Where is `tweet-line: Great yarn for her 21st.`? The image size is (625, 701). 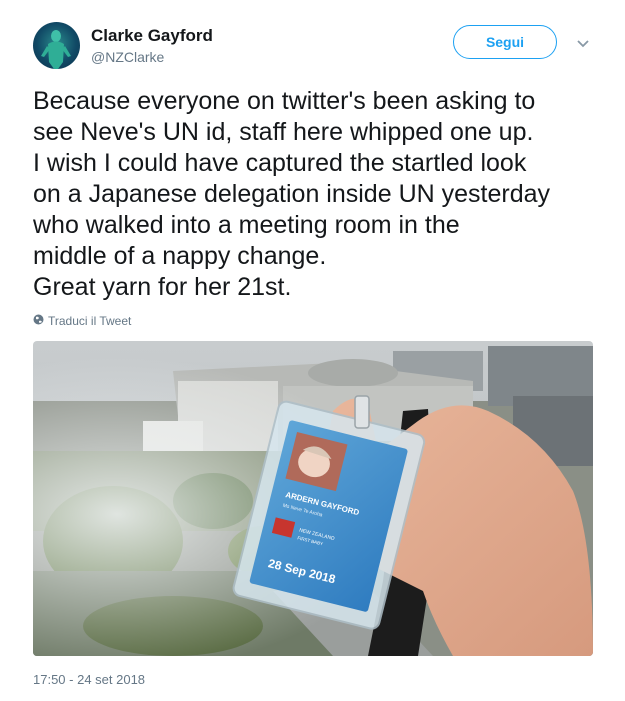 tweet-line: Great yarn for her 21st. is located at coordinates (162, 287).